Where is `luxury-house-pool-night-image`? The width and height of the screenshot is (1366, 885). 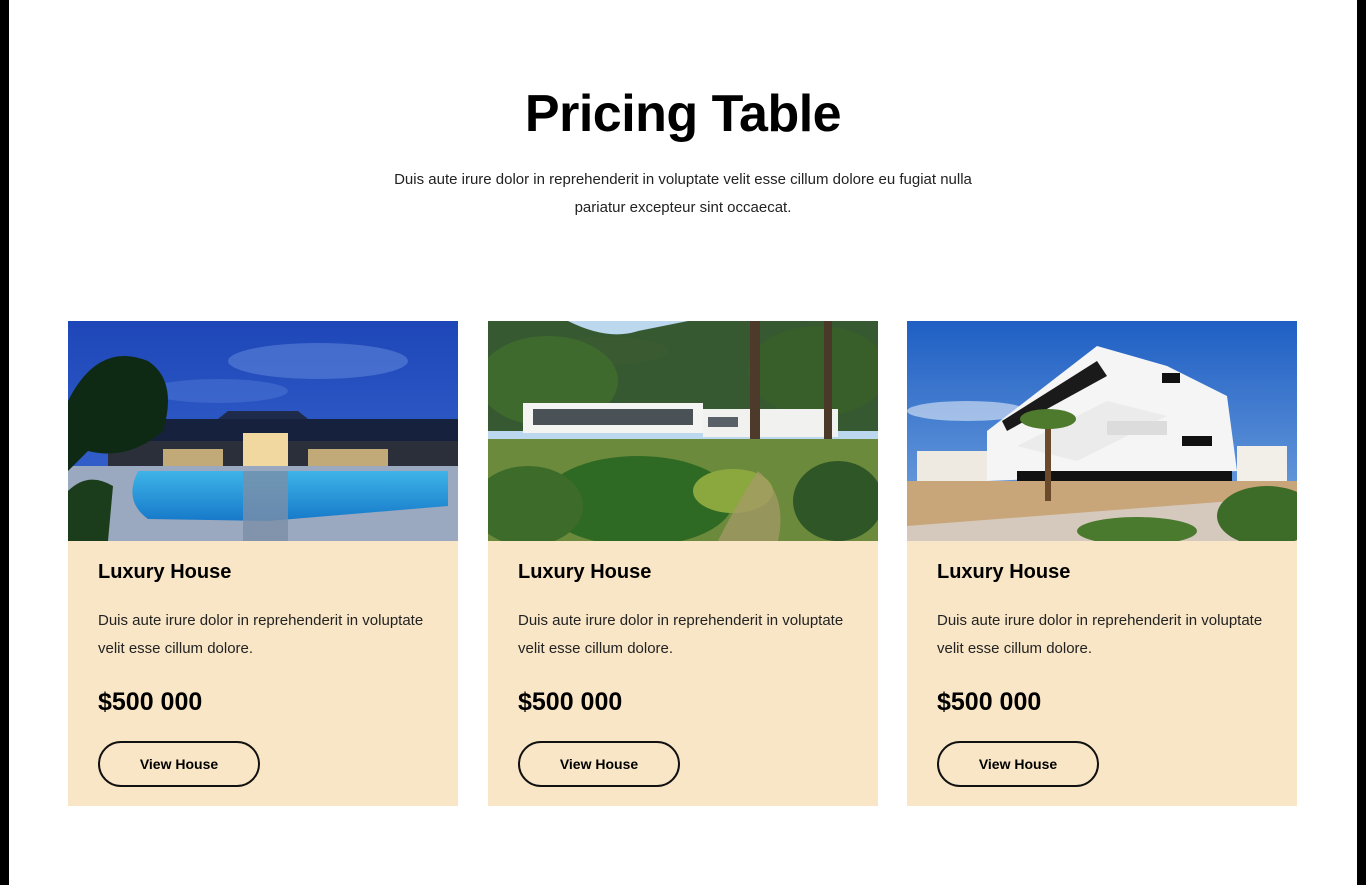 luxury-house-pool-night-image is located at coordinates (263, 431).